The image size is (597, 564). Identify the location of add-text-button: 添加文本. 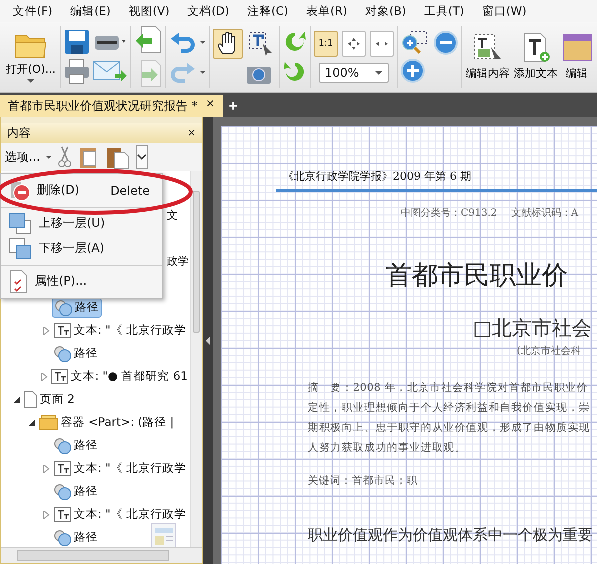
(536, 57).